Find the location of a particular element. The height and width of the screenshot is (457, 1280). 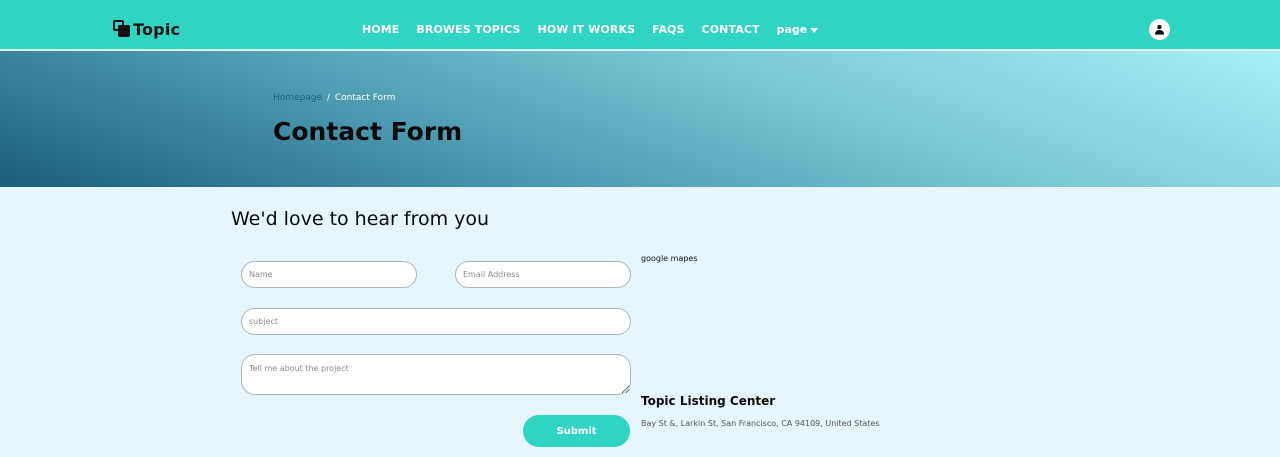

submit-button: Submit is located at coordinates (576, 431).